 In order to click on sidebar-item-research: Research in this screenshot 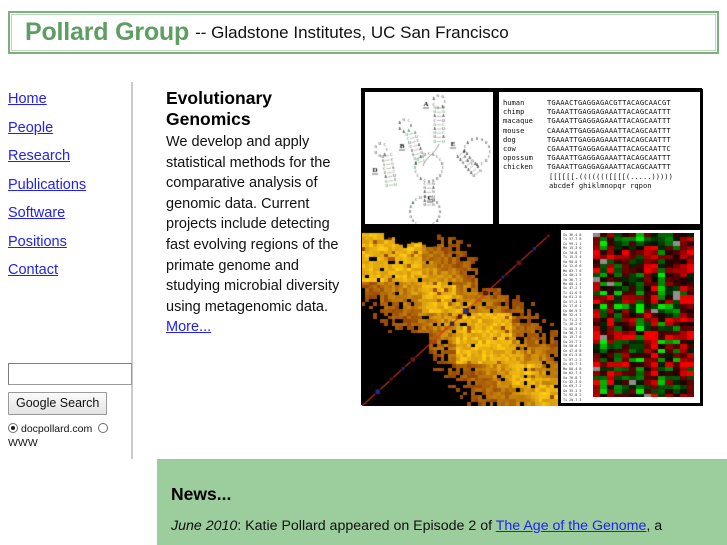, I will do `click(35, 156)`.